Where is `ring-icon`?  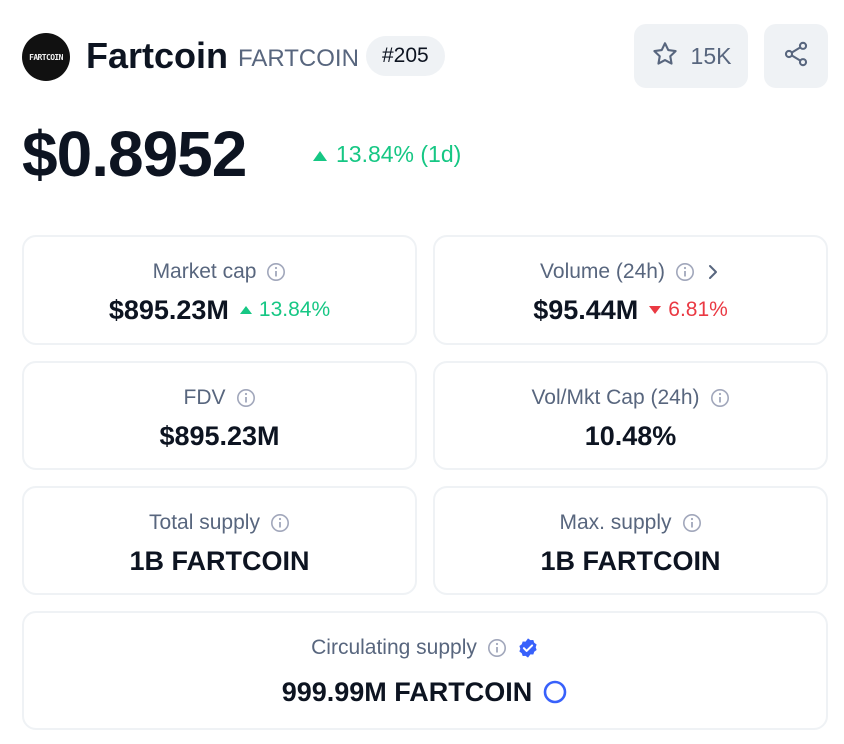 ring-icon is located at coordinates (555, 692).